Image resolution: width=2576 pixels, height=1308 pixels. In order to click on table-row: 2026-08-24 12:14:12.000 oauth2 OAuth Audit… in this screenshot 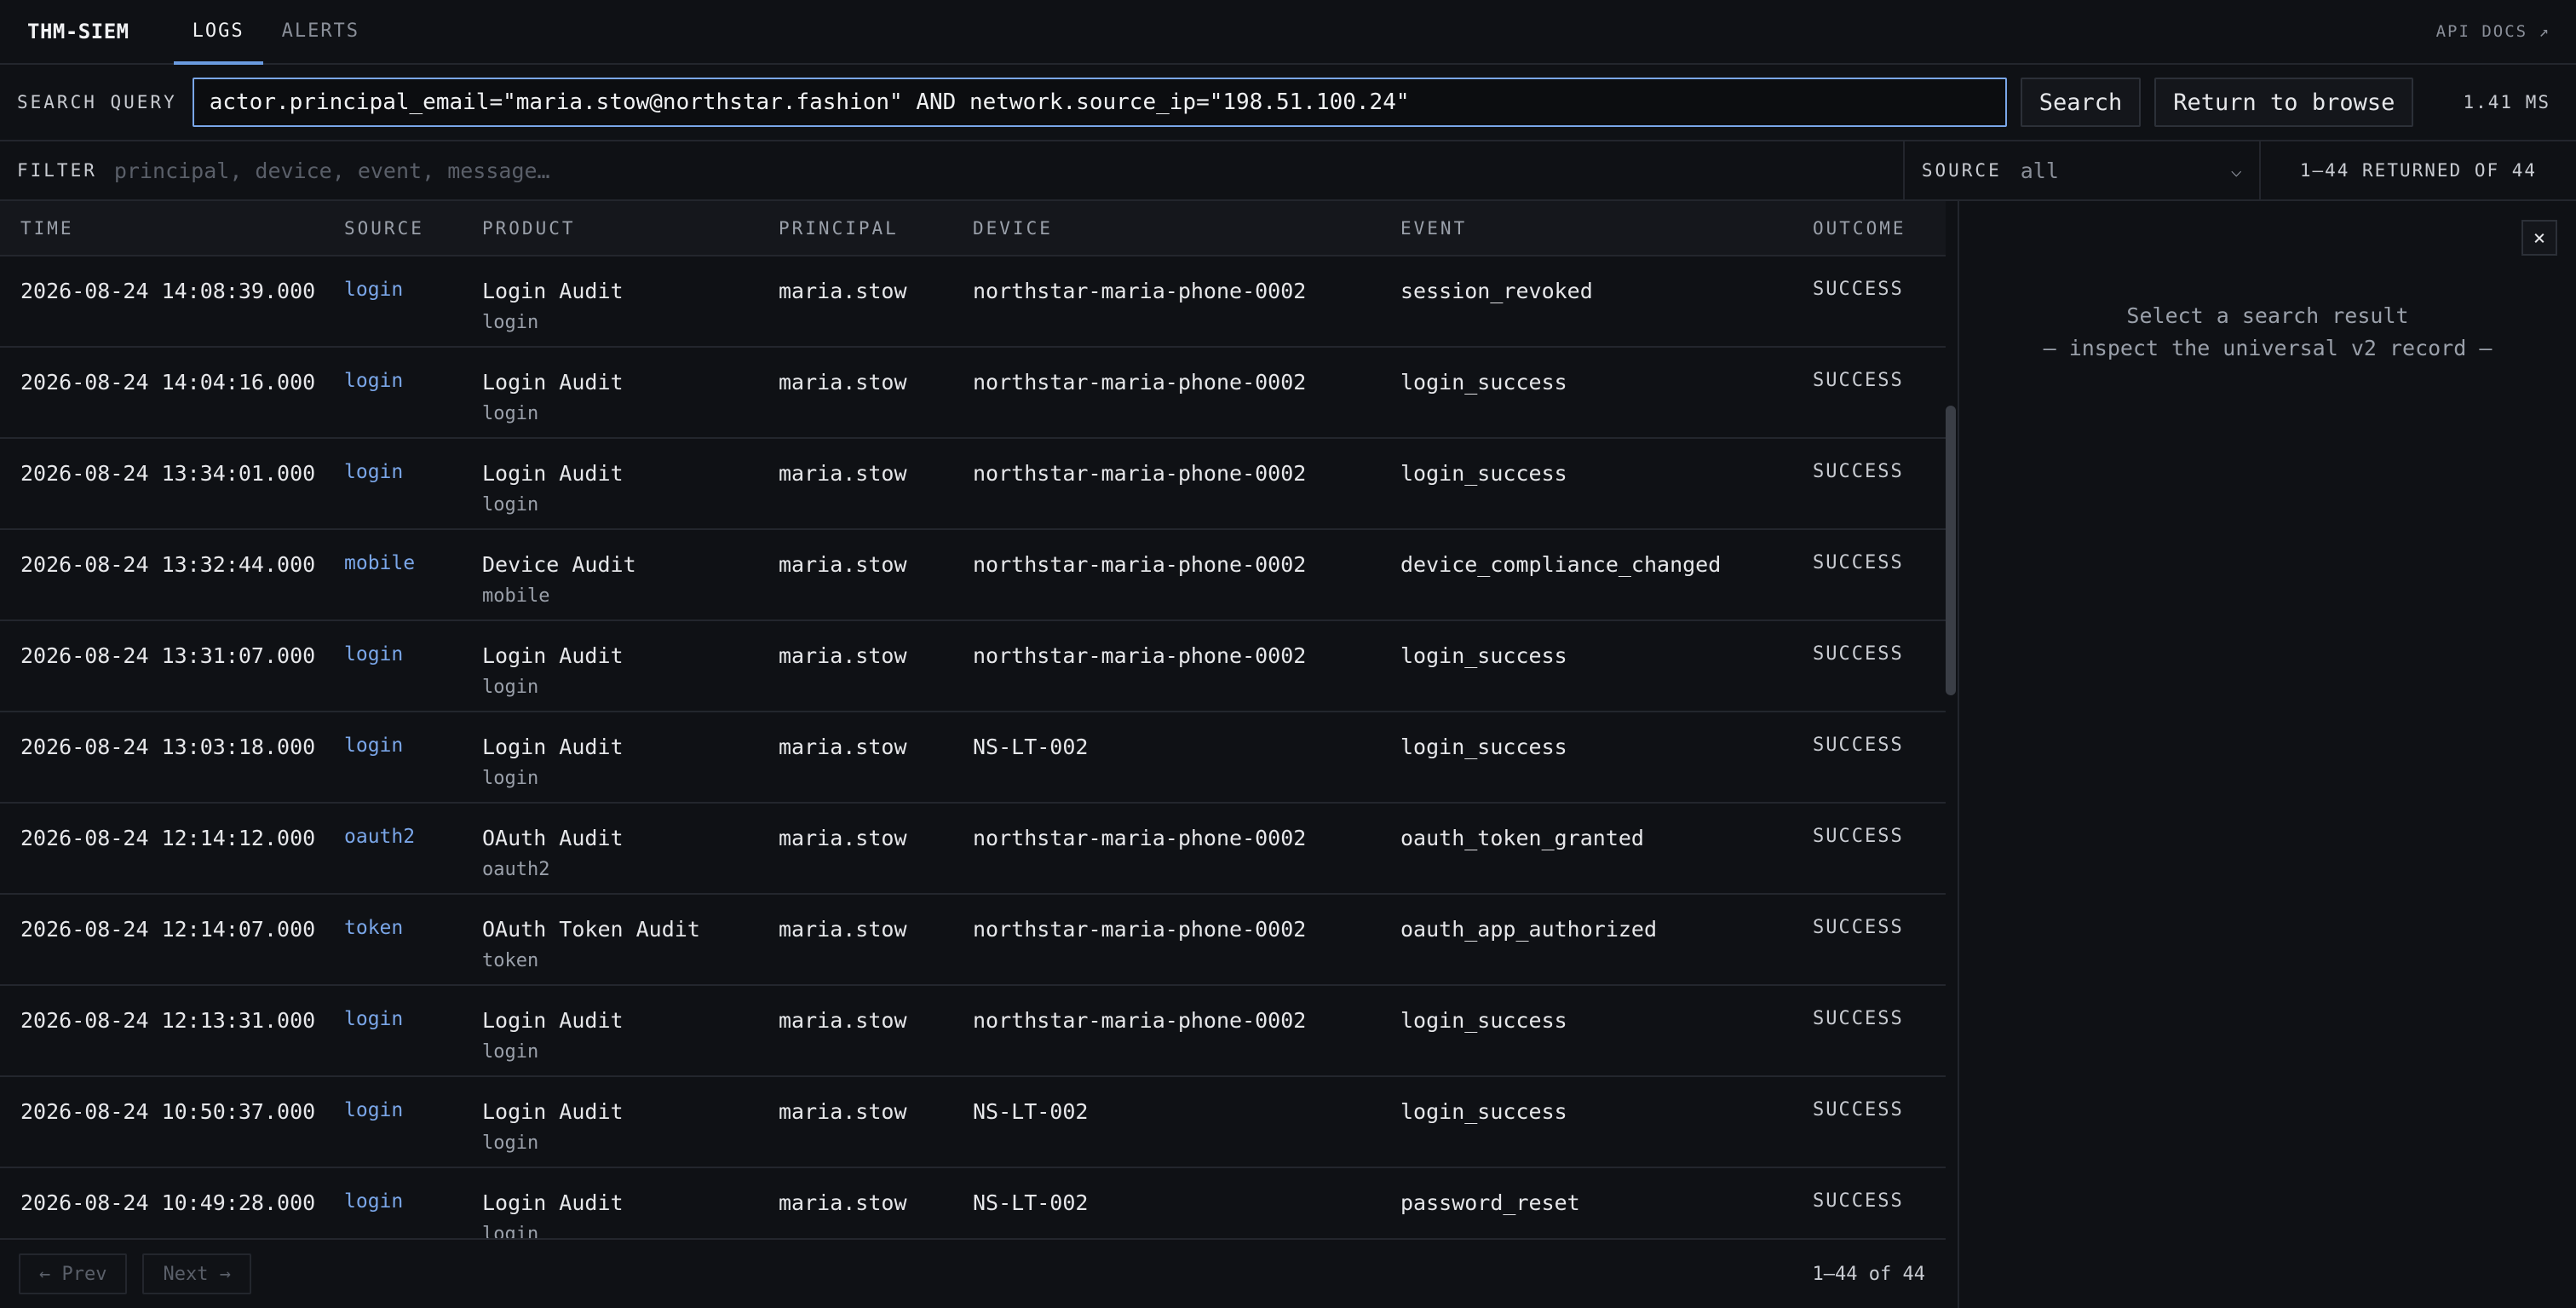, I will do `click(973, 848)`.